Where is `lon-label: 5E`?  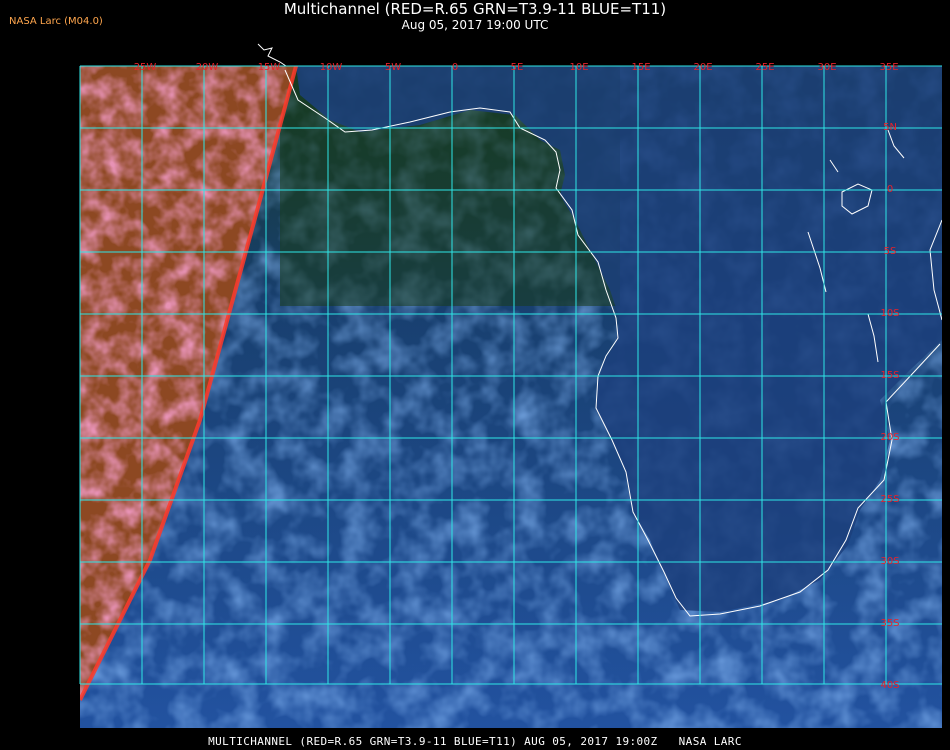 lon-label: 5E is located at coordinates (517, 67).